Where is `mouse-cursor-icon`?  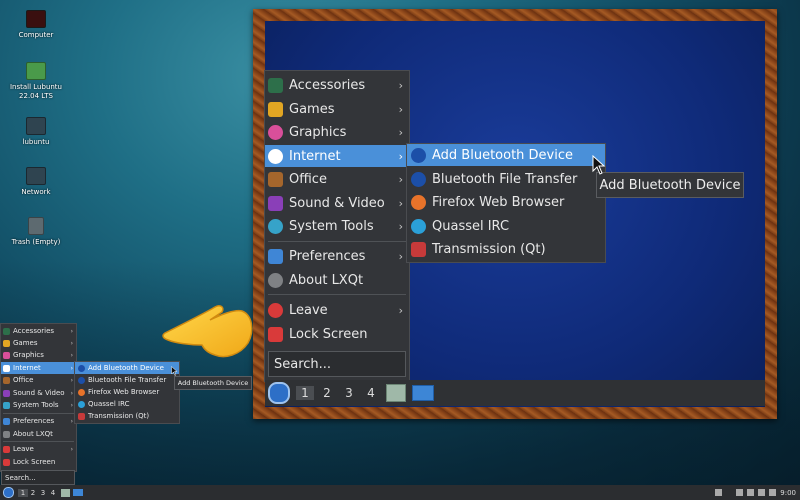 mouse-cursor-icon is located at coordinates (174, 371).